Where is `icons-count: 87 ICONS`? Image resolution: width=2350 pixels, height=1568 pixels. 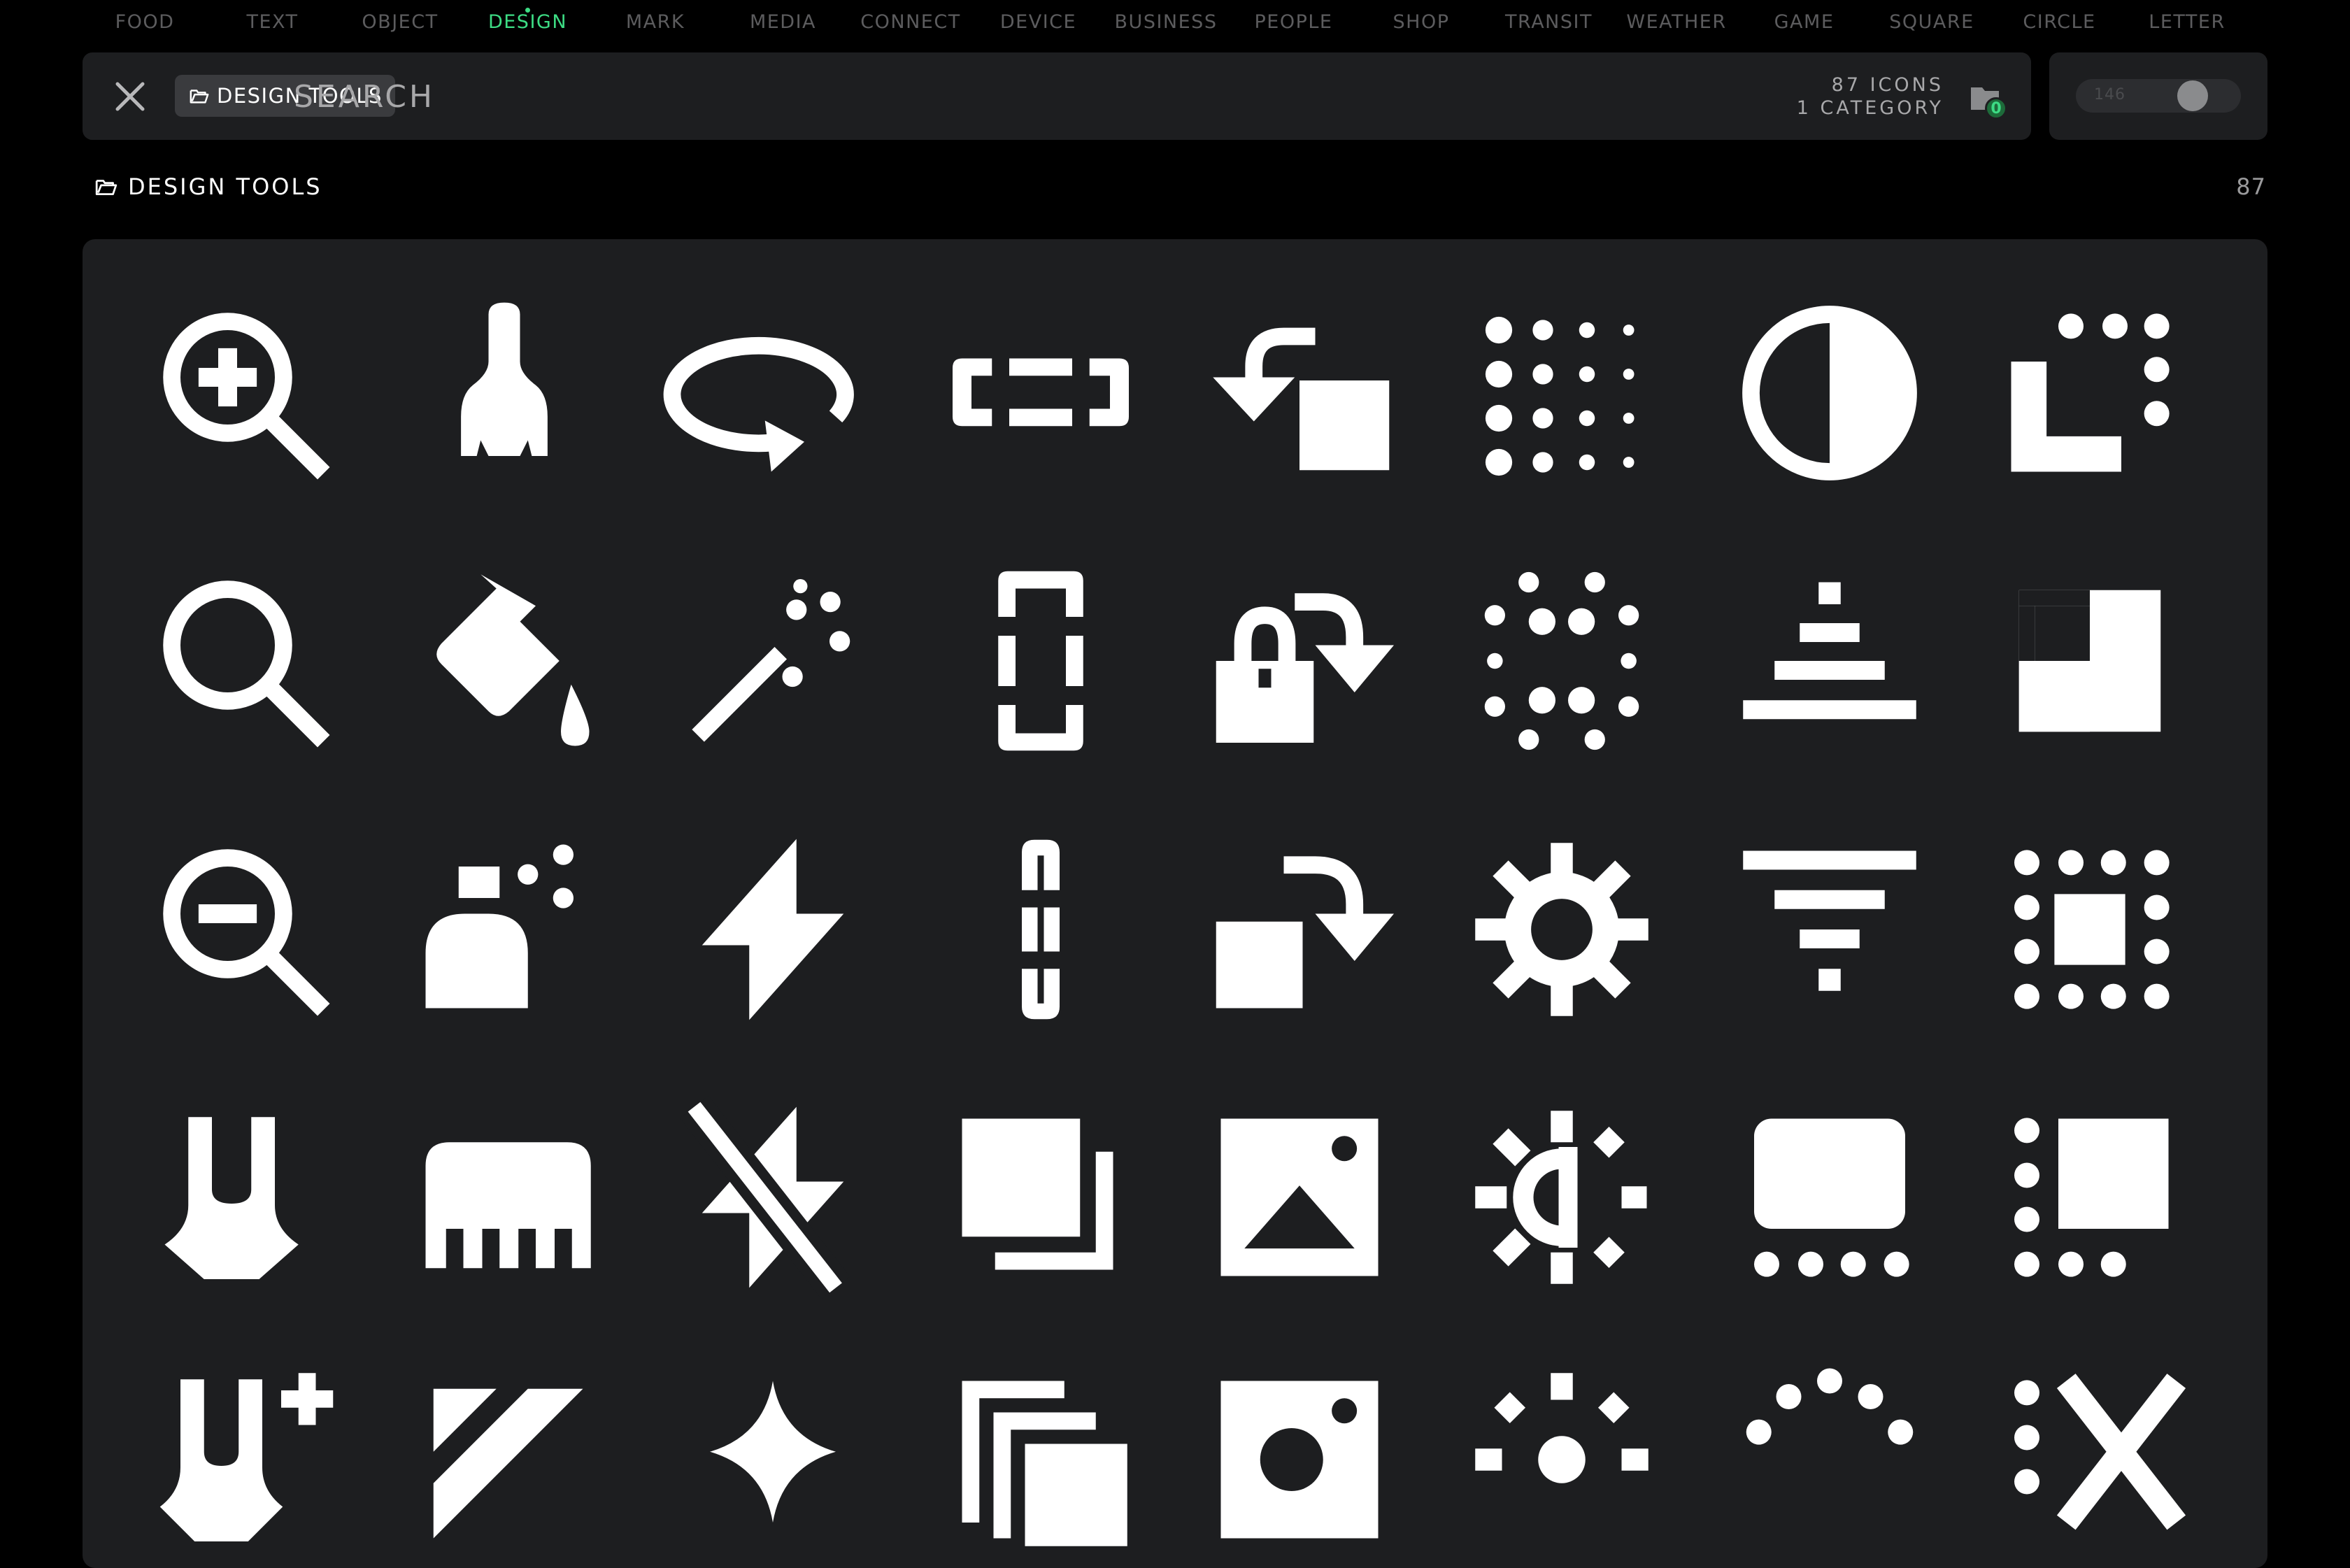 icons-count: 87 ICONS is located at coordinates (1887, 85).